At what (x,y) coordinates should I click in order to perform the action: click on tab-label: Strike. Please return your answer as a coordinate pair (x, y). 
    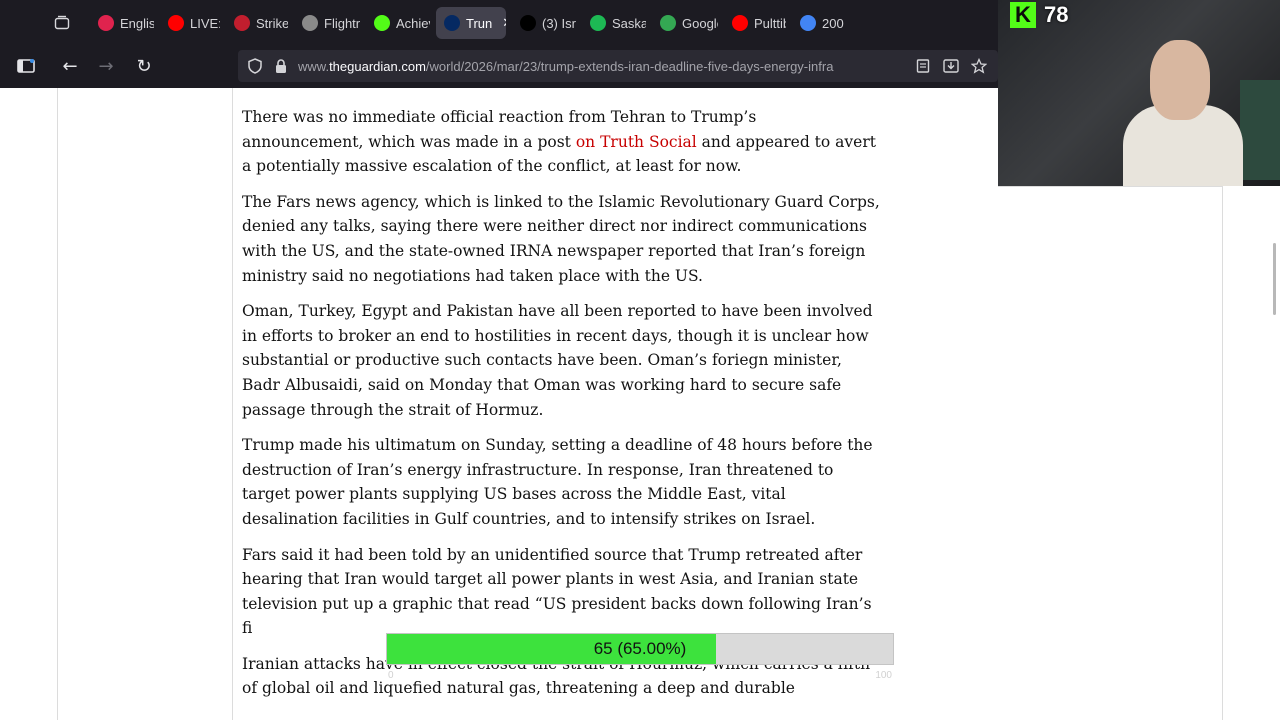
    Looking at the image, I should click on (272, 23).